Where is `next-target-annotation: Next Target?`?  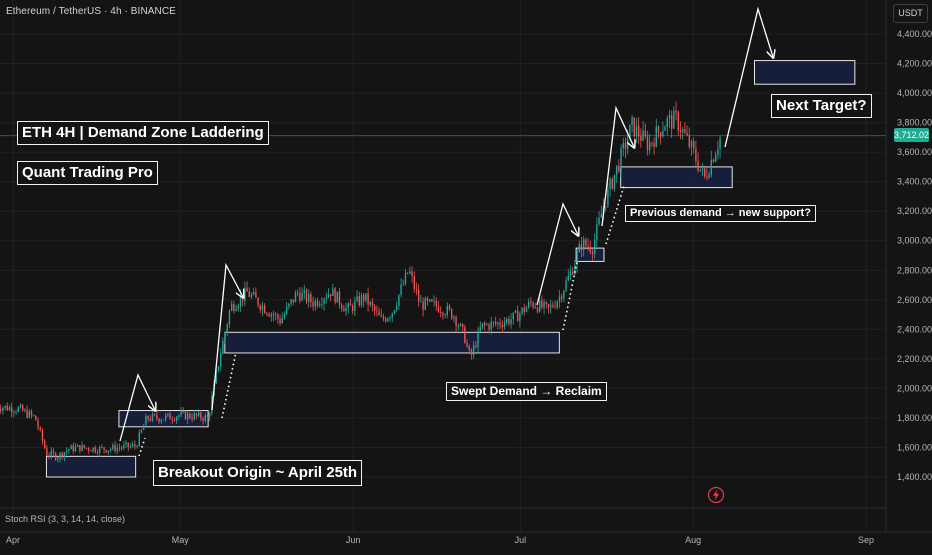
next-target-annotation: Next Target? is located at coordinates (821, 106).